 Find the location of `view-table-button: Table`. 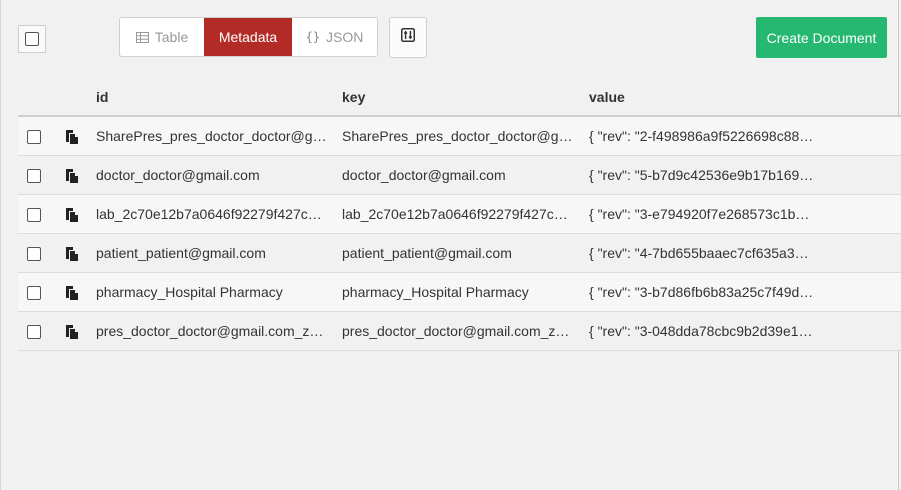

view-table-button: Table is located at coordinates (162, 37).